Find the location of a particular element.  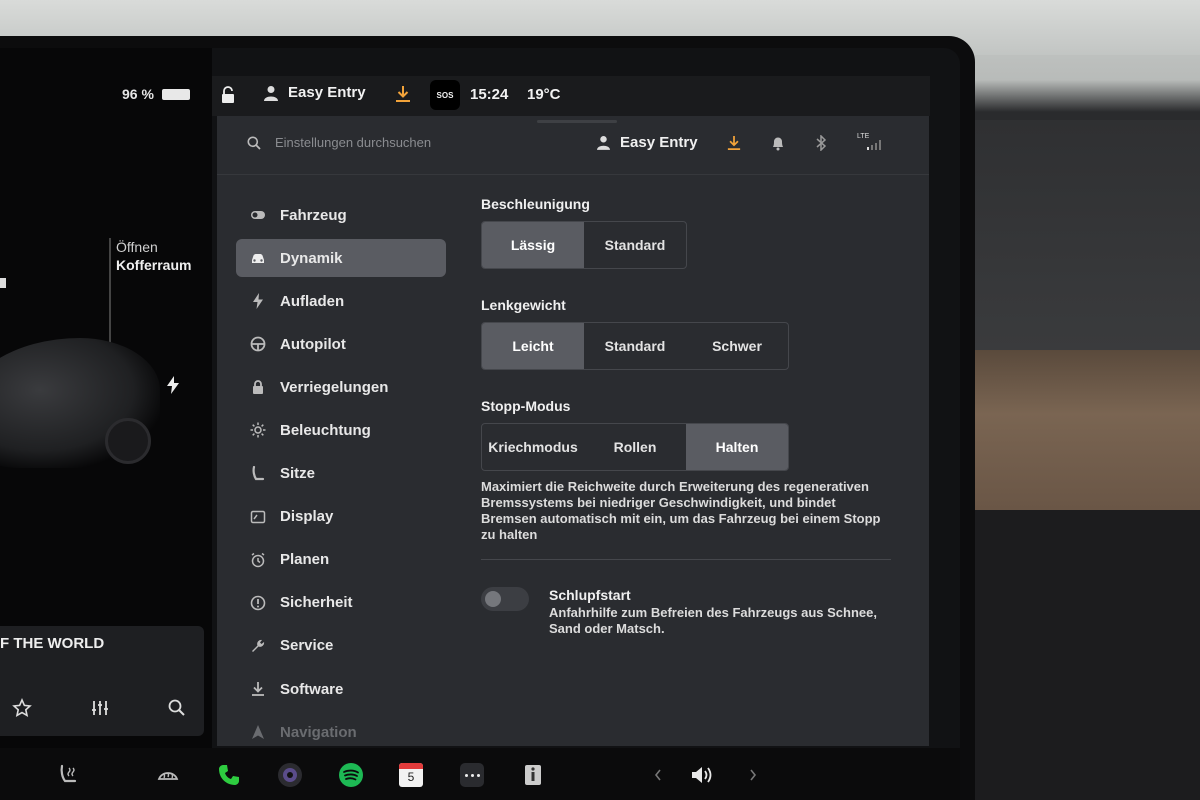

acceleration-title: Beschleunigung is located at coordinates (535, 204).